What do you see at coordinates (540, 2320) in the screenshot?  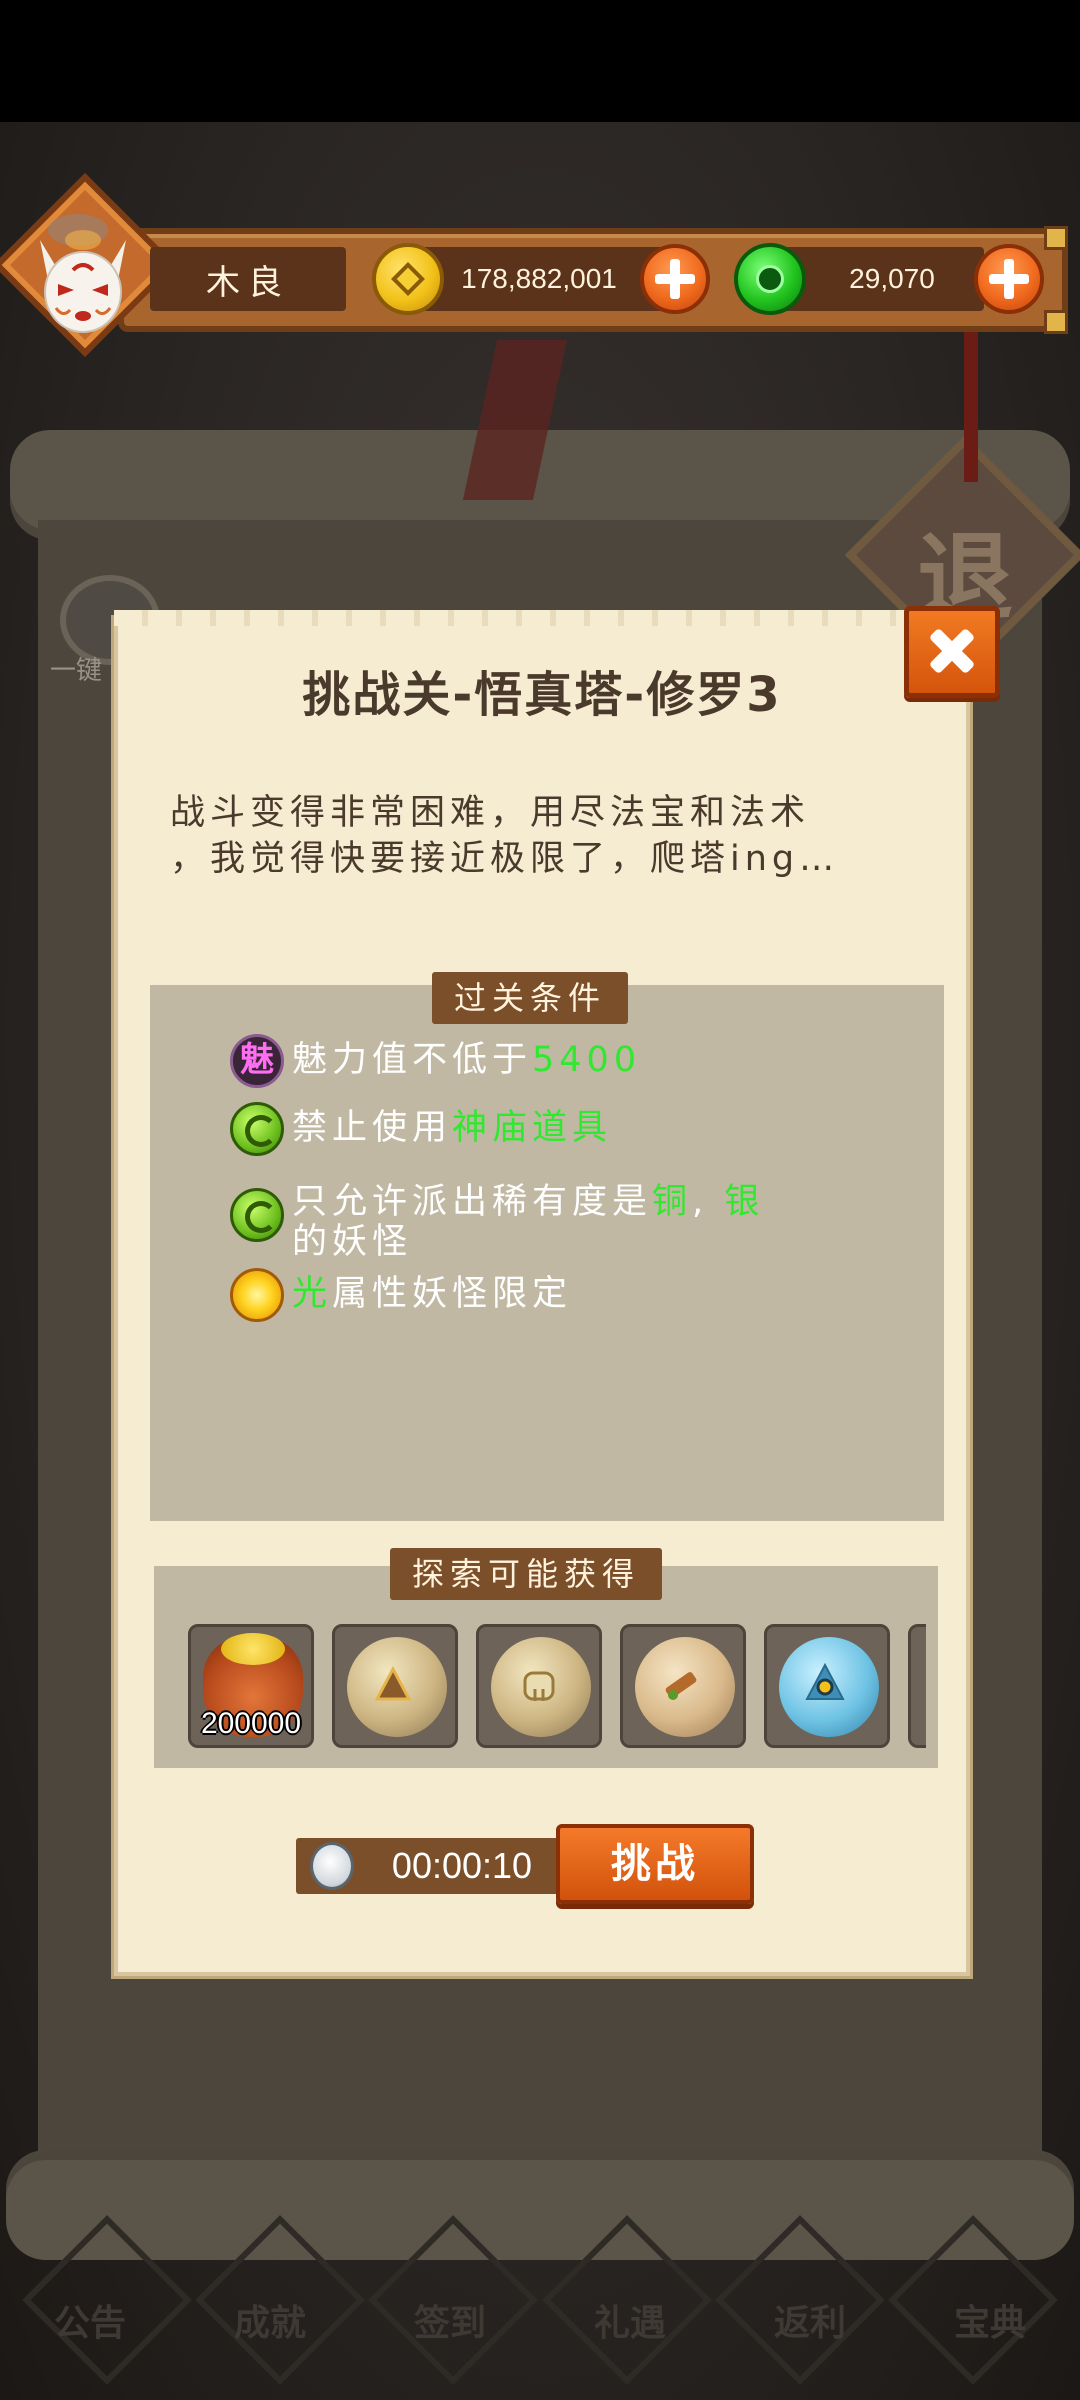 I see `bottom-nav: 公告 成就 签到 礼遇 返利 宝典` at bounding box center [540, 2320].